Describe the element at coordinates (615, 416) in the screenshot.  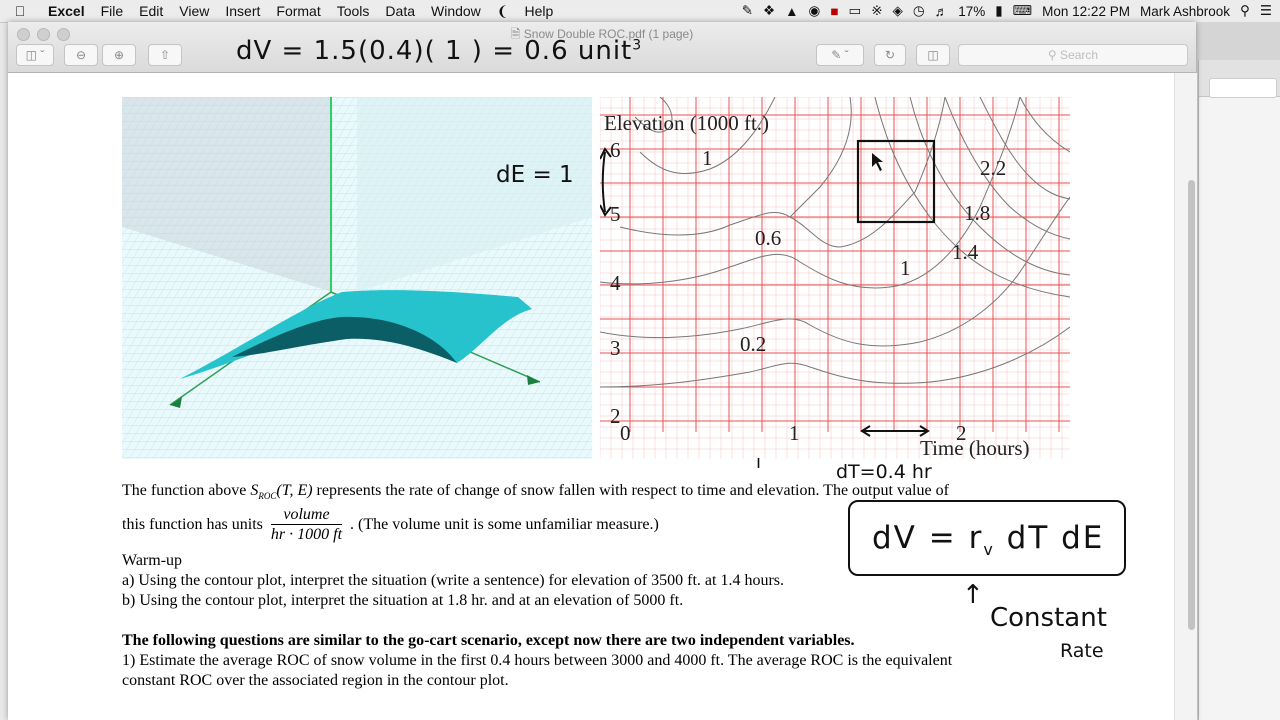
I see `ytick-2: 2` at that location.